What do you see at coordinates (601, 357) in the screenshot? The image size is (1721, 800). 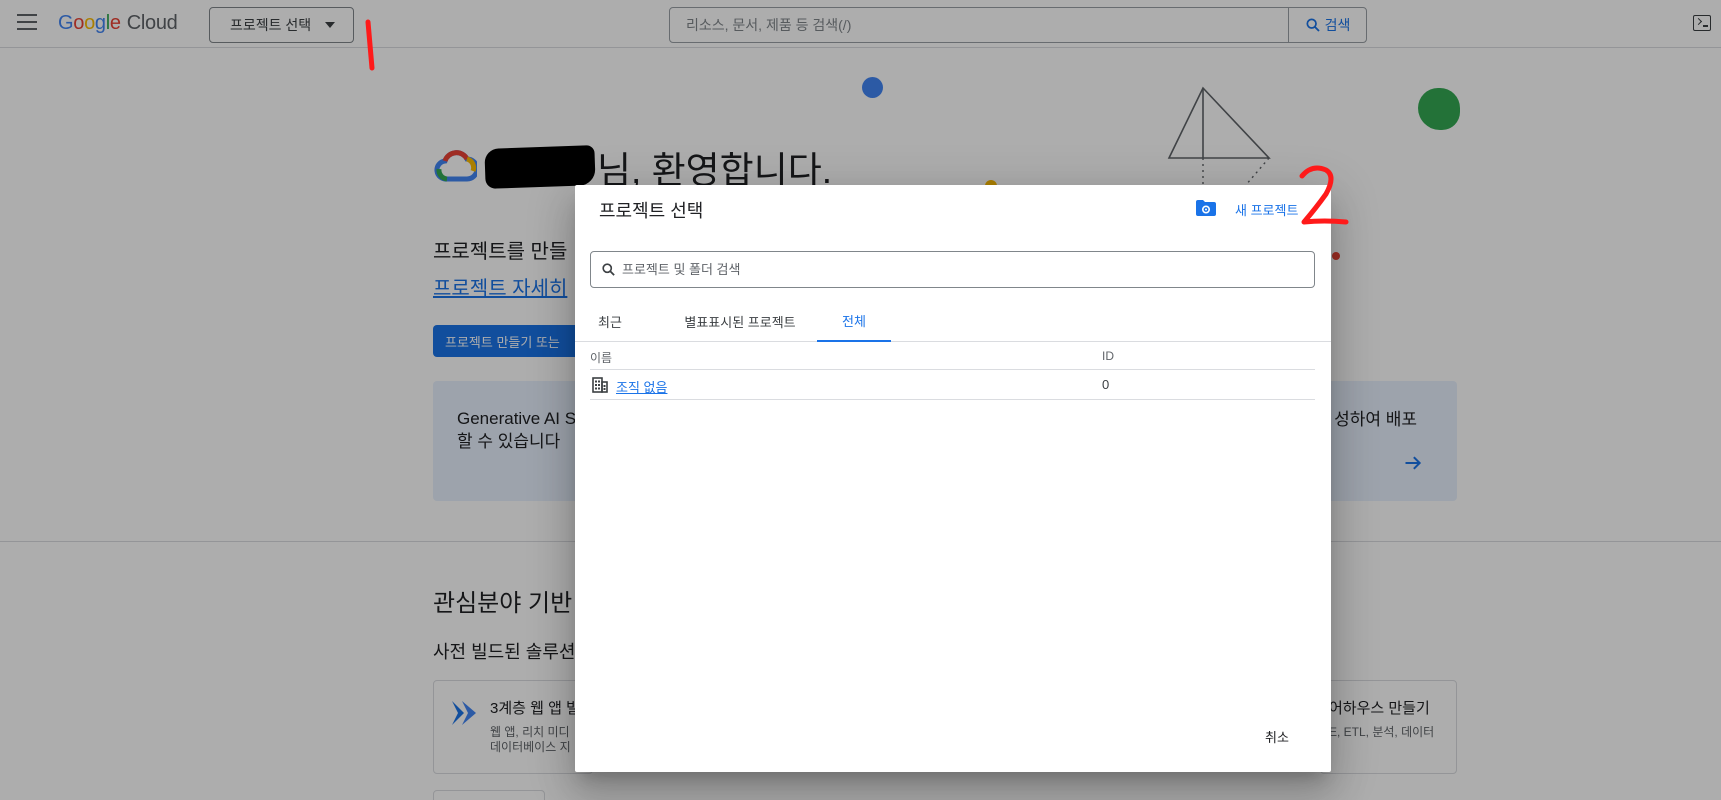 I see `column-header-name: 이름` at bounding box center [601, 357].